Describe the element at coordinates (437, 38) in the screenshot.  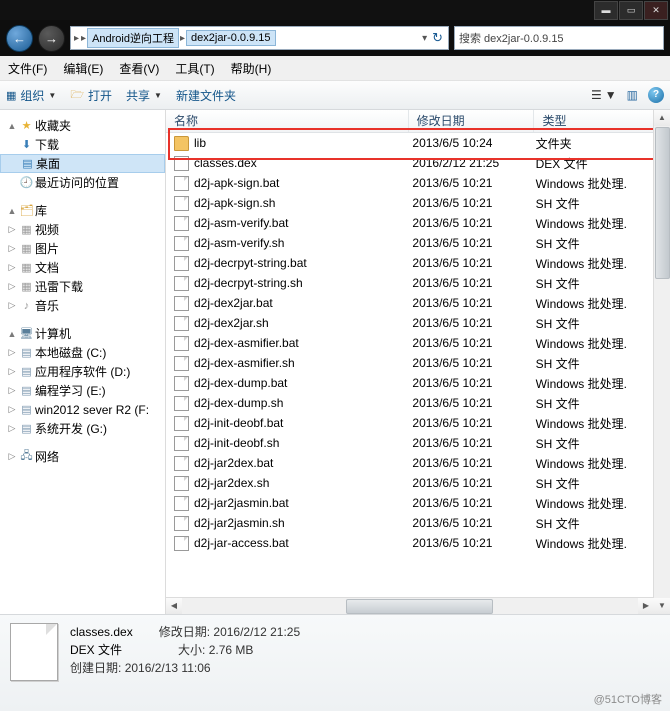
I see `refresh-icon: ↻` at that location.